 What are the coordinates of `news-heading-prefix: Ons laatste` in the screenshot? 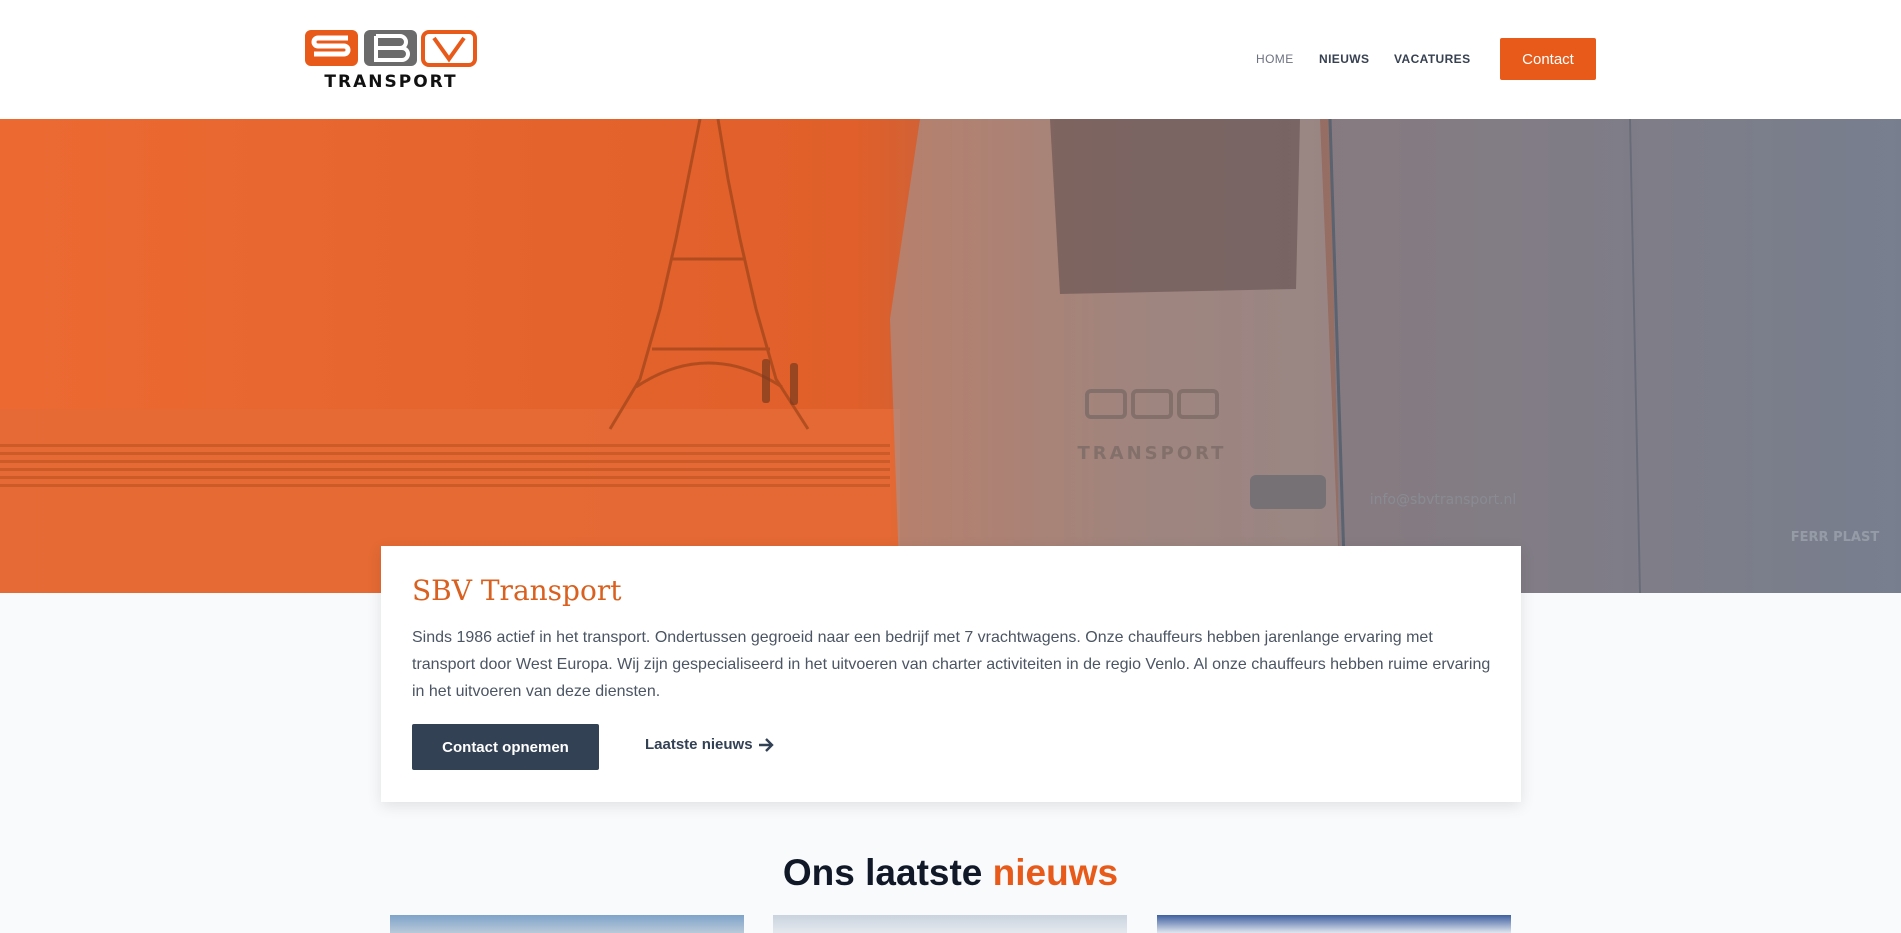 It's located at (887, 872).